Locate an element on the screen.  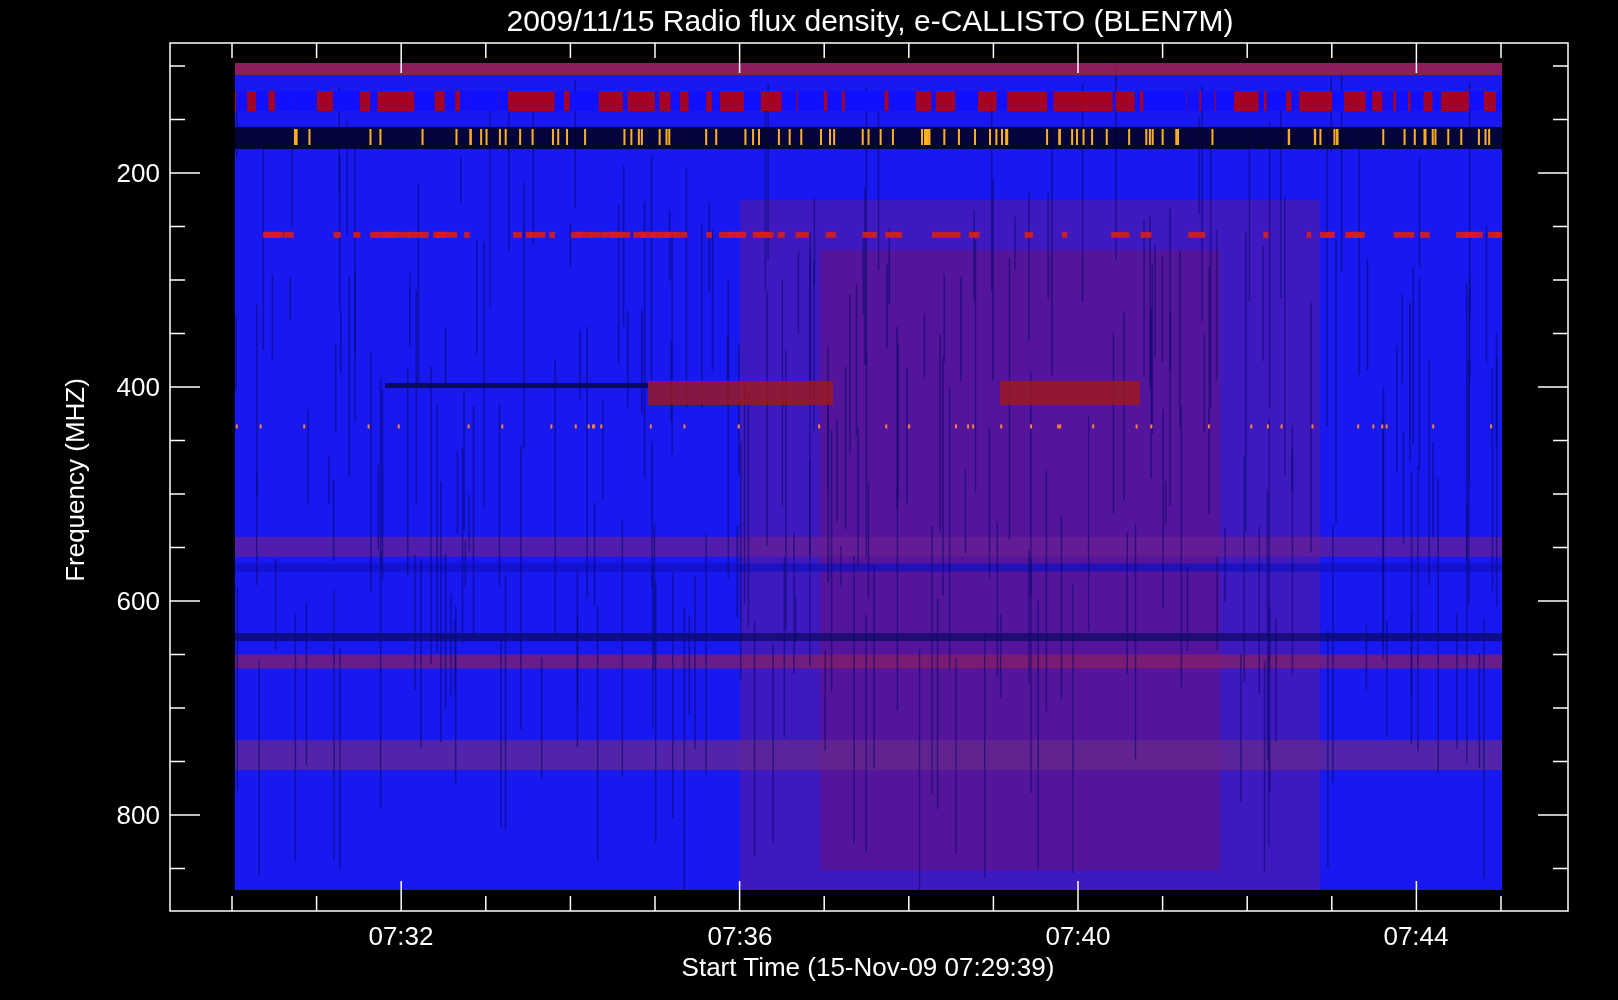
y-tick-label: 800 is located at coordinates (138, 815).